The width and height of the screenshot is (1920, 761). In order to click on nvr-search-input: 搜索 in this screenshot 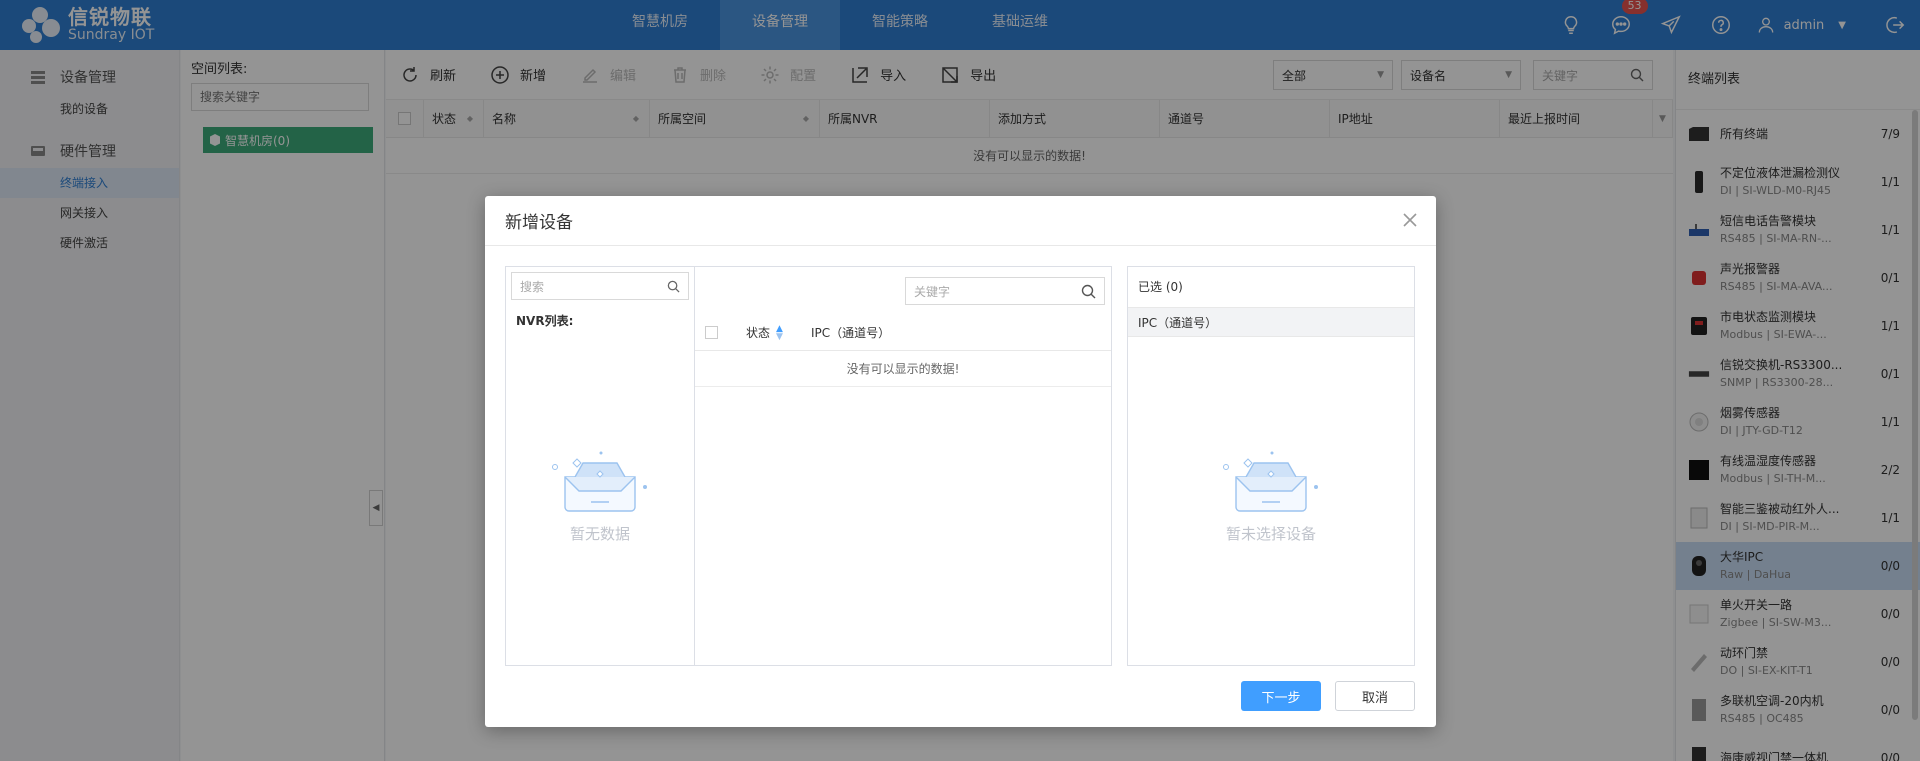, I will do `click(600, 286)`.